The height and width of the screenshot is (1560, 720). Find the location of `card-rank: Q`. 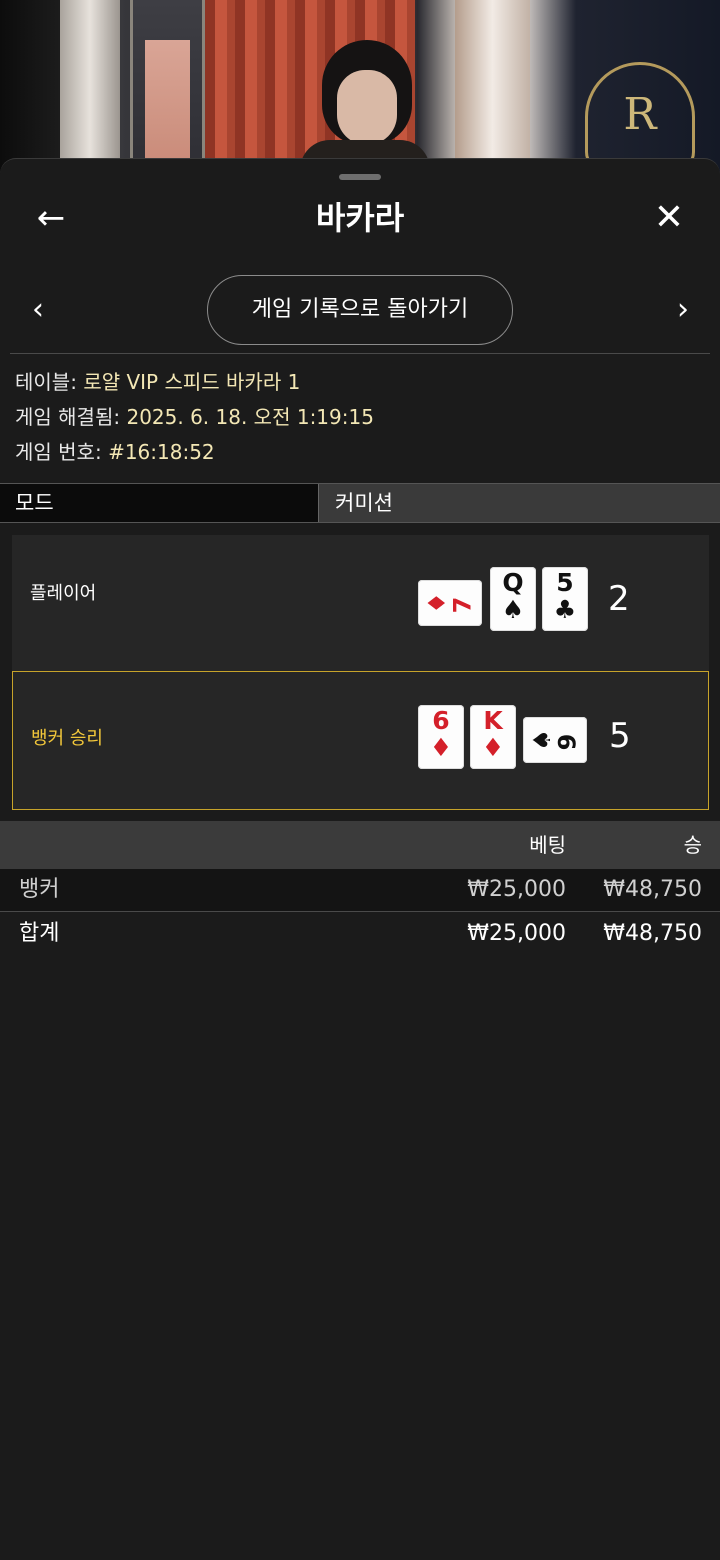

card-rank: Q is located at coordinates (513, 582).